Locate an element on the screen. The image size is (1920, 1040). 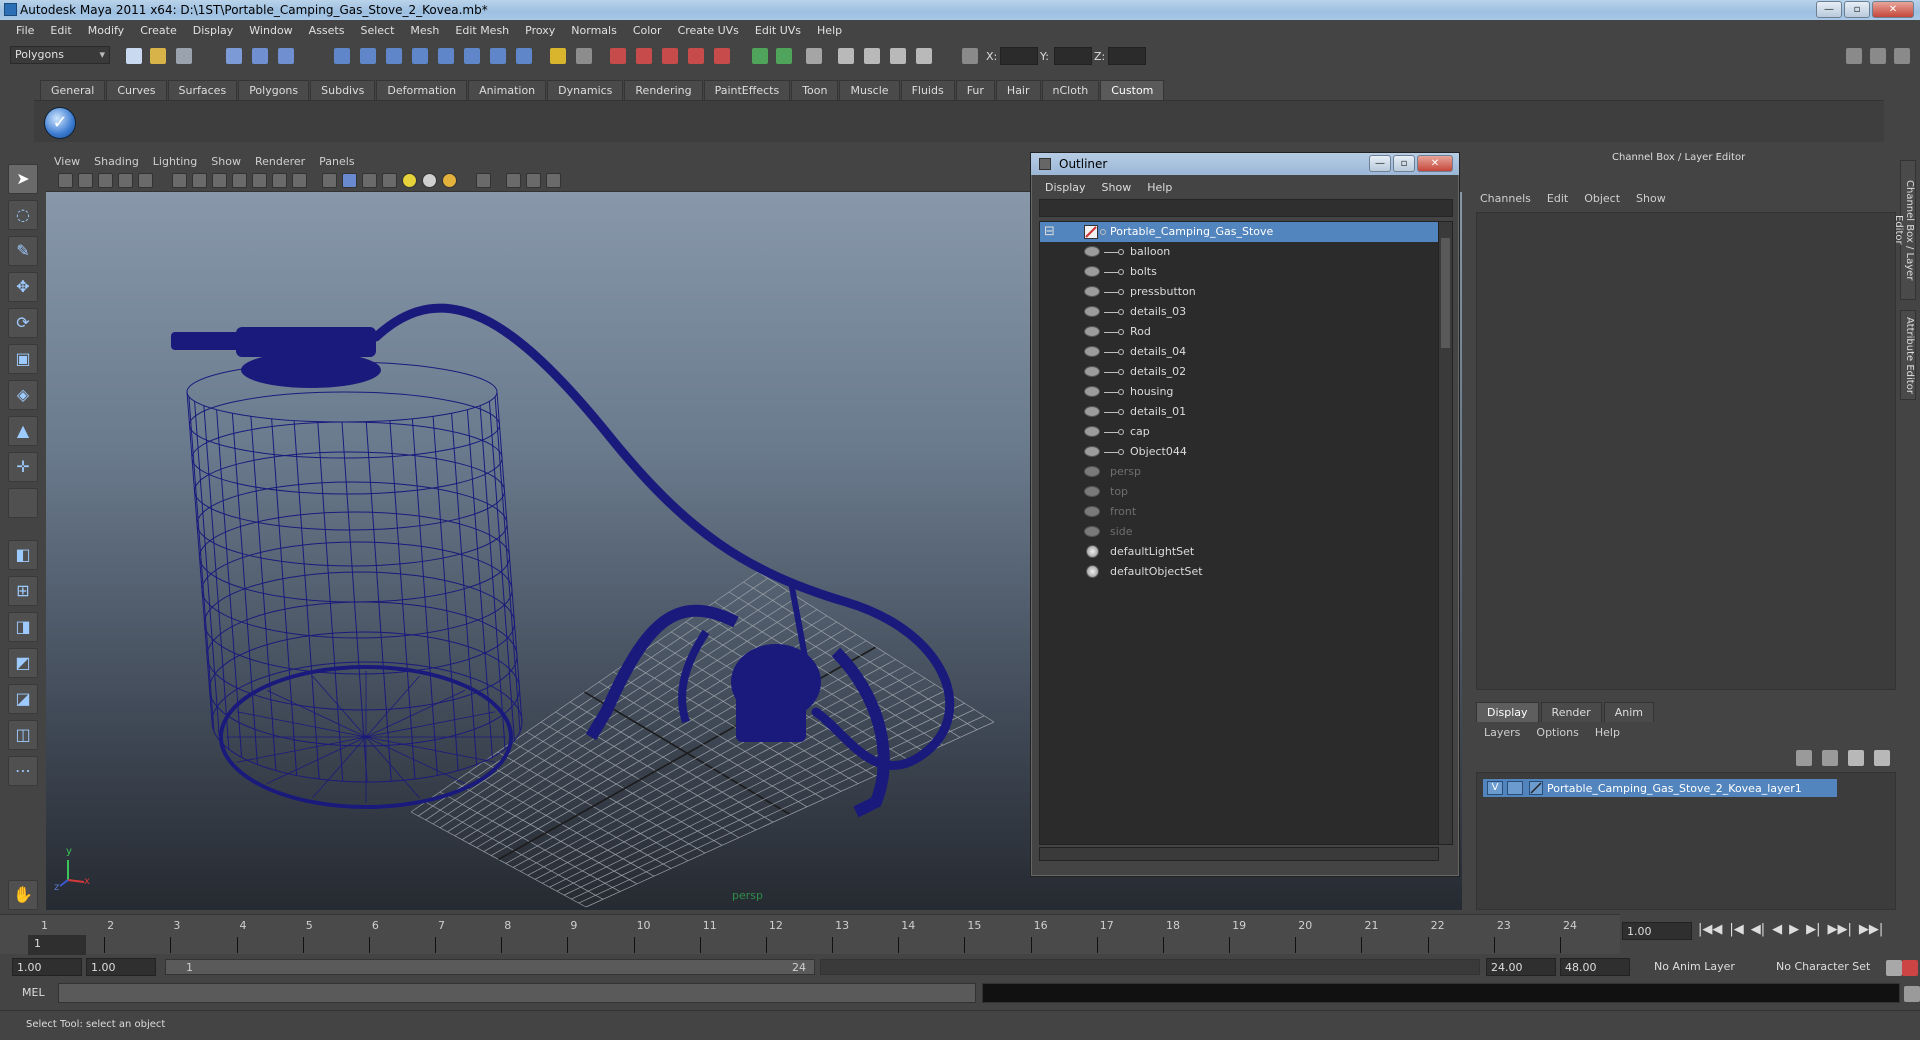
outliner-item: pressbutton is located at coordinates (1239, 292).